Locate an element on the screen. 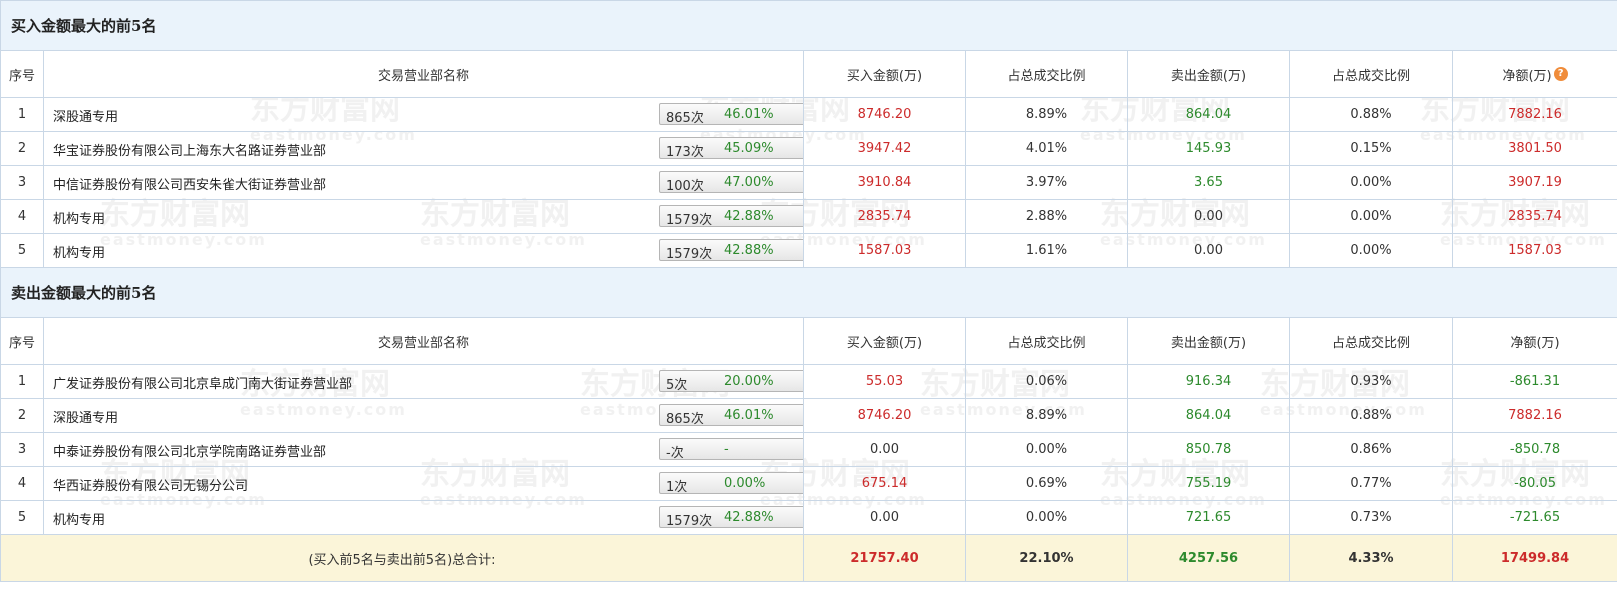 This screenshot has width=1617, height=601. branch-cell: 机构专用 1579次 42.88% is located at coordinates (423, 250).